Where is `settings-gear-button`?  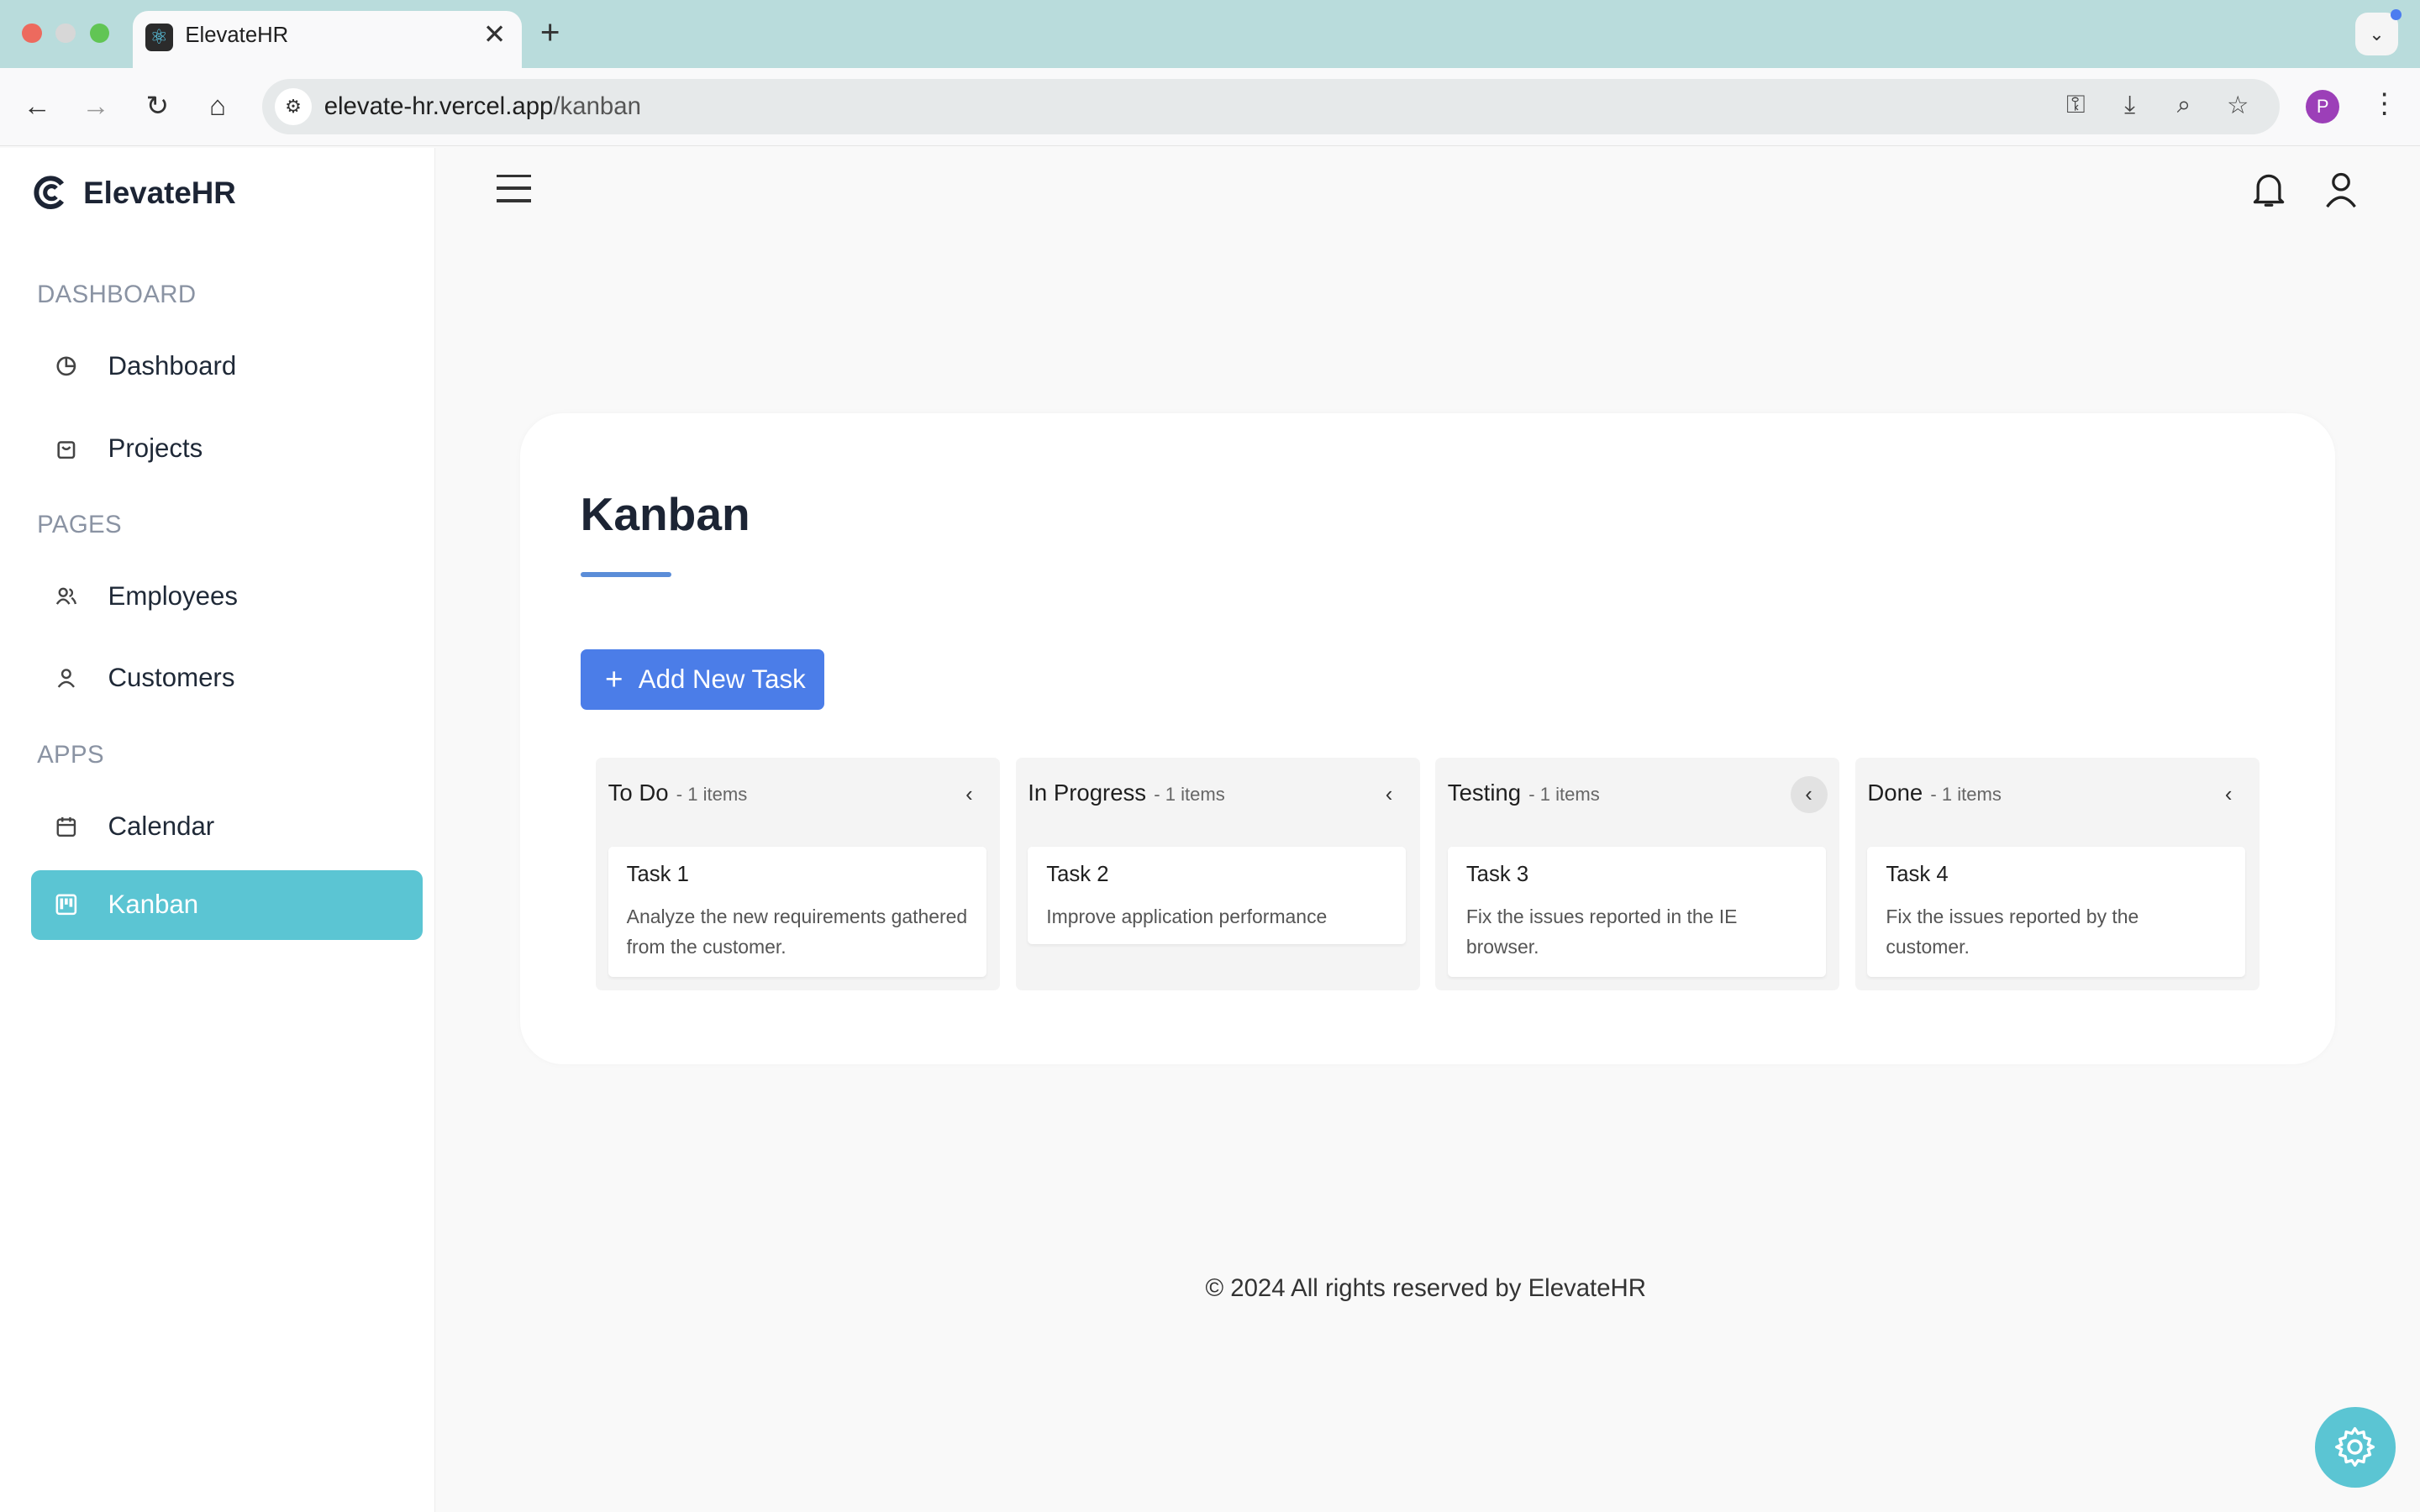
settings-gear-button is located at coordinates (2355, 1447).